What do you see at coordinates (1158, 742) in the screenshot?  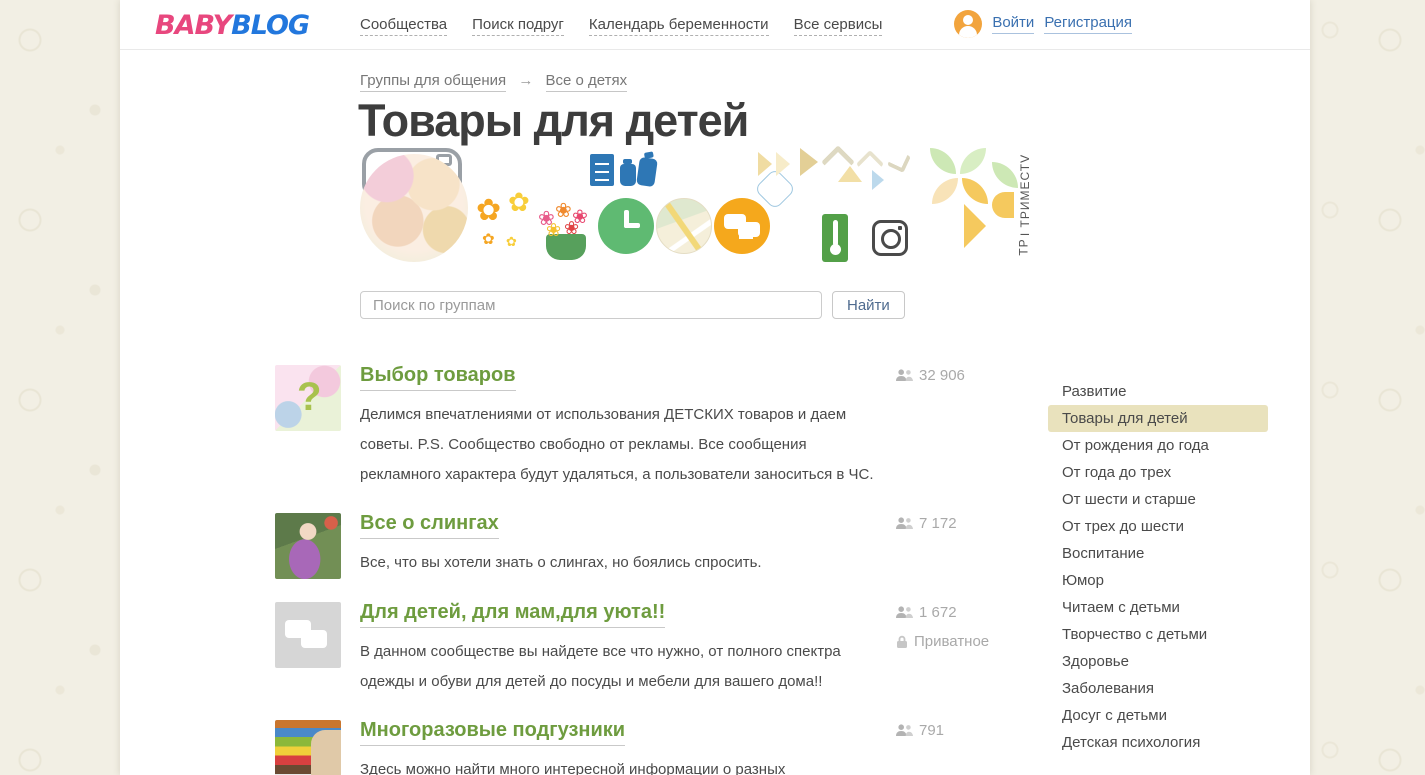 I see `category-child-psychology: Детская психология` at bounding box center [1158, 742].